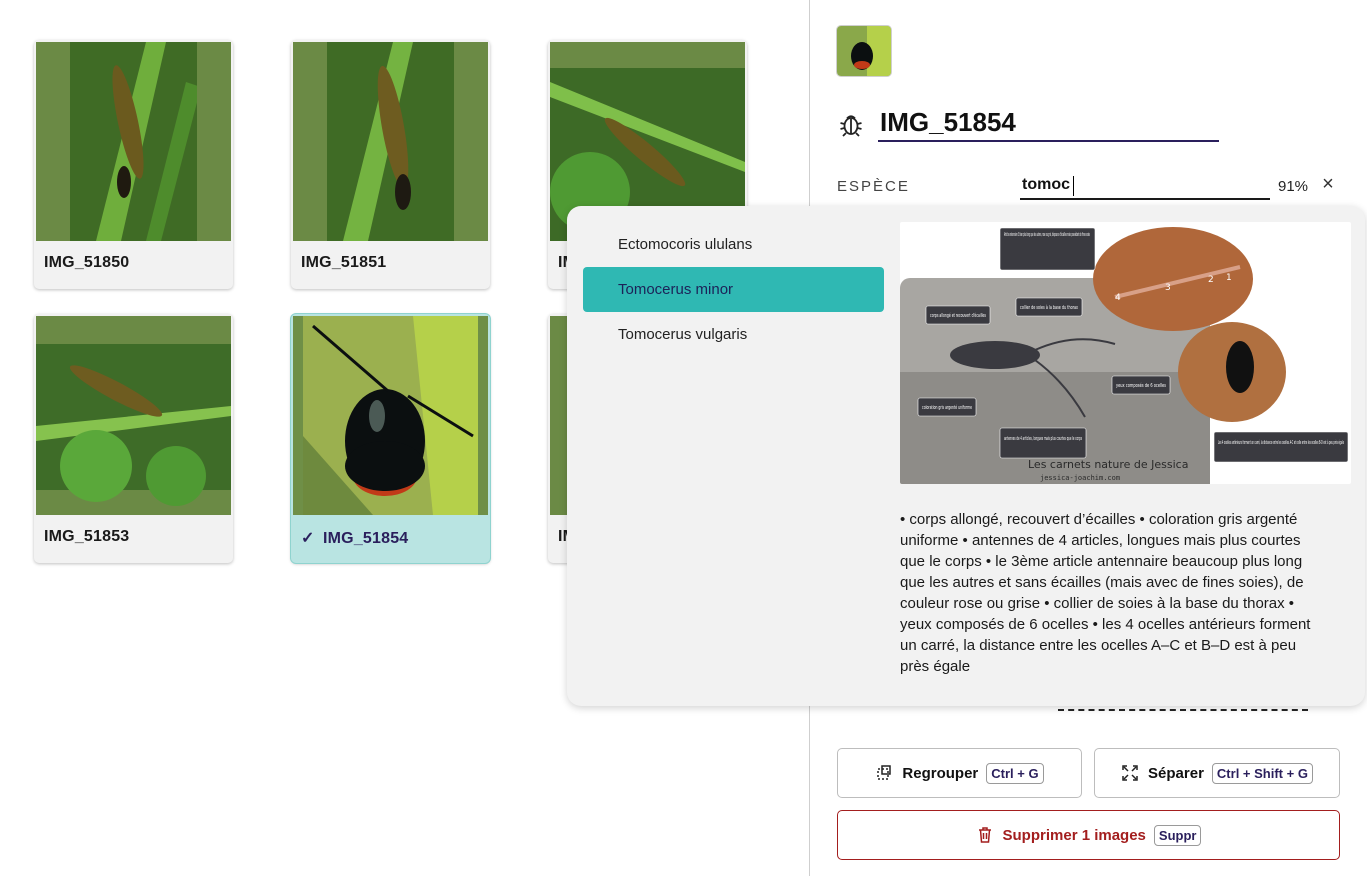  What do you see at coordinates (1177, 835) in the screenshot?
I see `shortcut-badge: Suppr` at bounding box center [1177, 835].